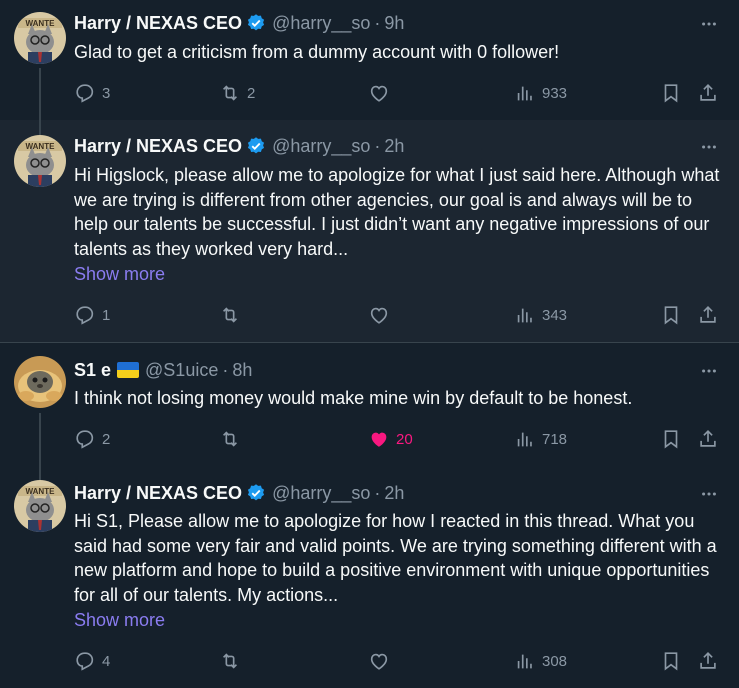  What do you see at coordinates (540, 93) in the screenshot?
I see `views-button: 933` at bounding box center [540, 93].